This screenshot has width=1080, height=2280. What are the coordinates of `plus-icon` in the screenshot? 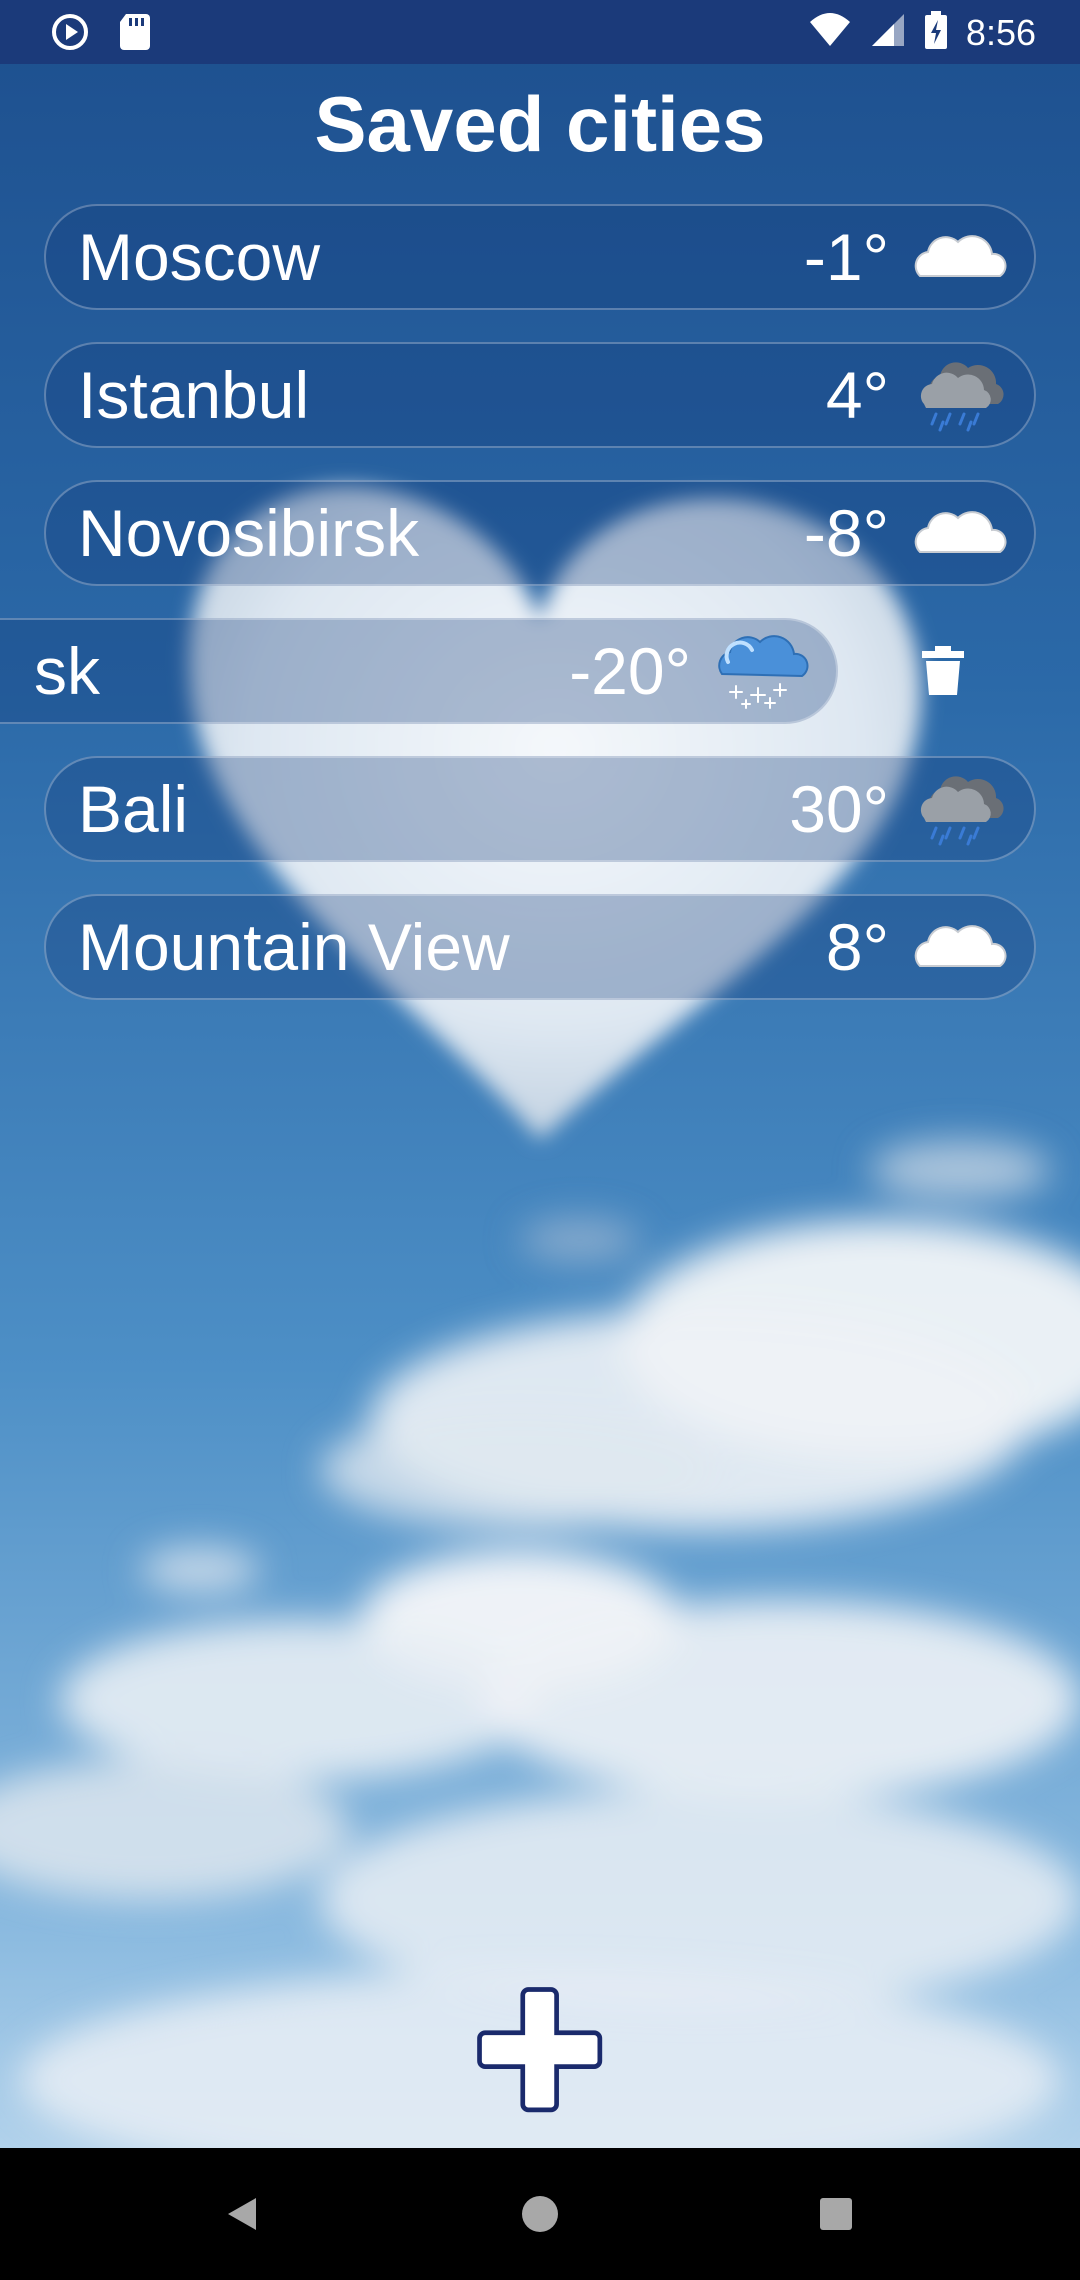 It's located at (540, 2050).